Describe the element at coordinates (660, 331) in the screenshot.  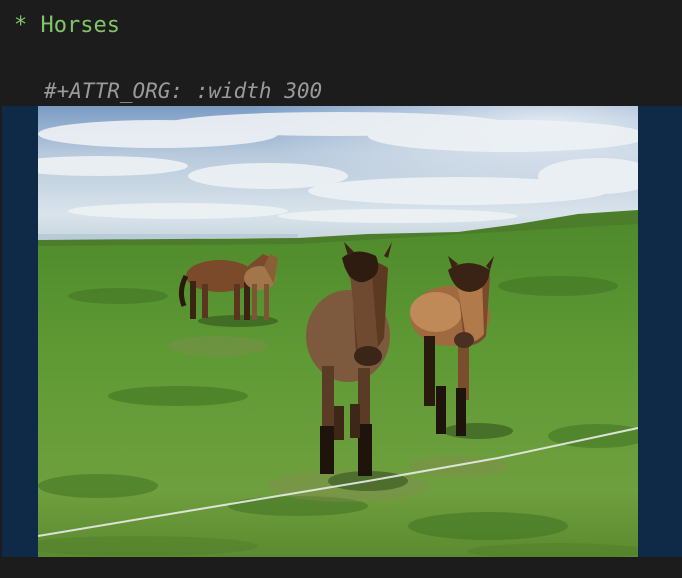
I see `image-margin-right` at that location.